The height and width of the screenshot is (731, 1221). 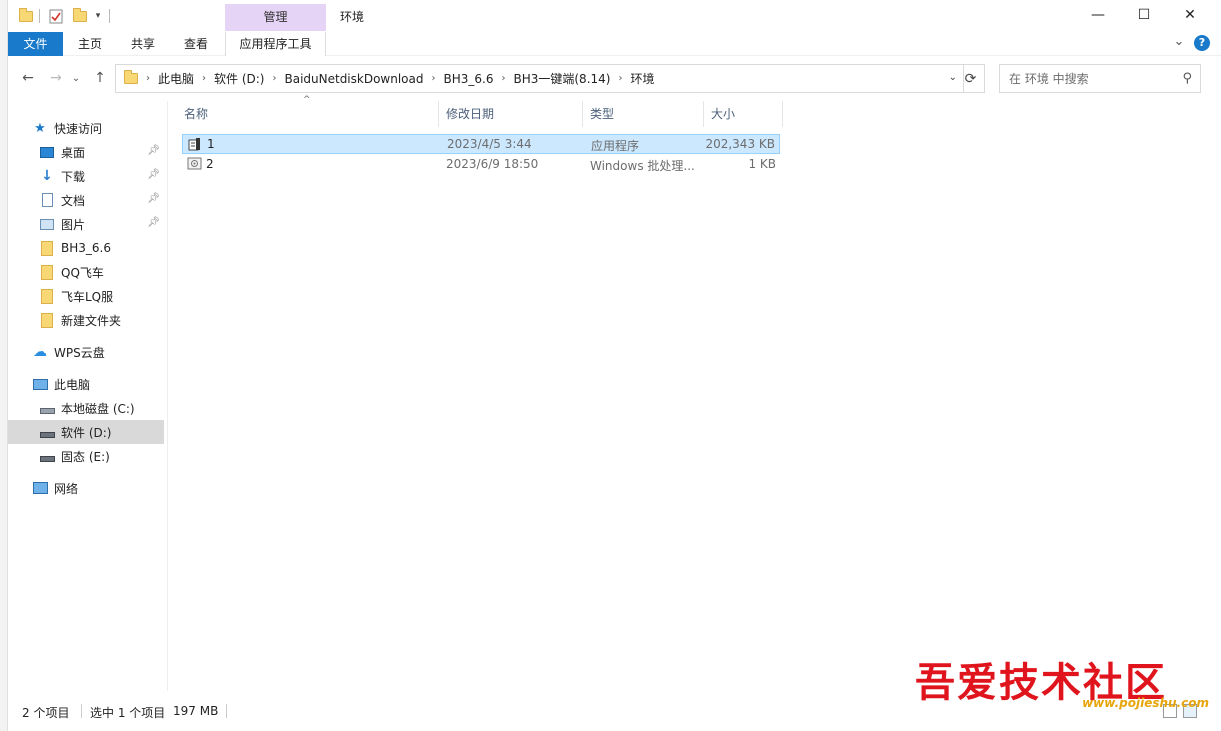 I want to click on breadcrumb-bh3: BH3_6.6, so click(x=469, y=79).